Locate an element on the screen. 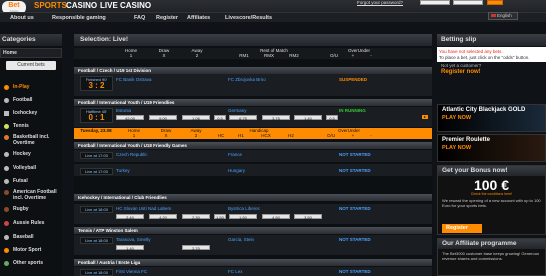 Image resolution: width=546 pixels, height=276 pixels. odds-button: 2.70 is located at coordinates (196, 248).